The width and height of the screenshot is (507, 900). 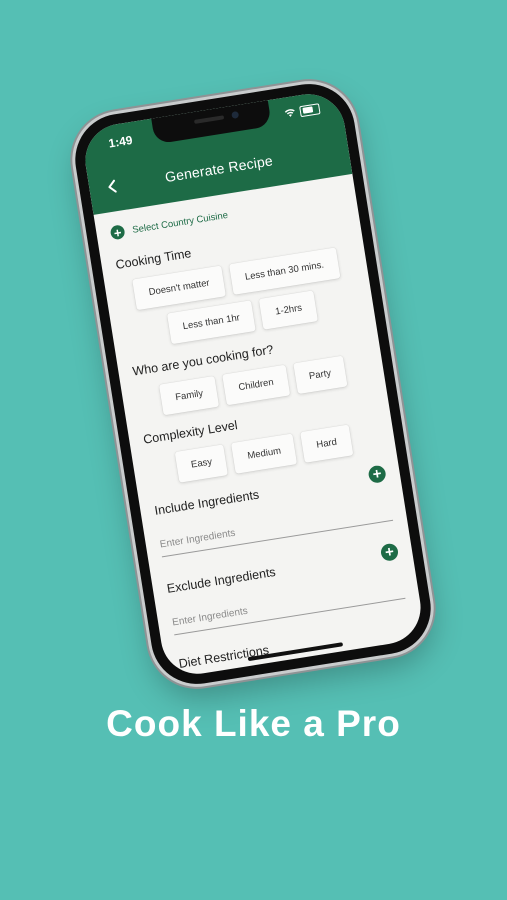 What do you see at coordinates (120, 141) in the screenshot?
I see `status-time: 1:49` at bounding box center [120, 141].